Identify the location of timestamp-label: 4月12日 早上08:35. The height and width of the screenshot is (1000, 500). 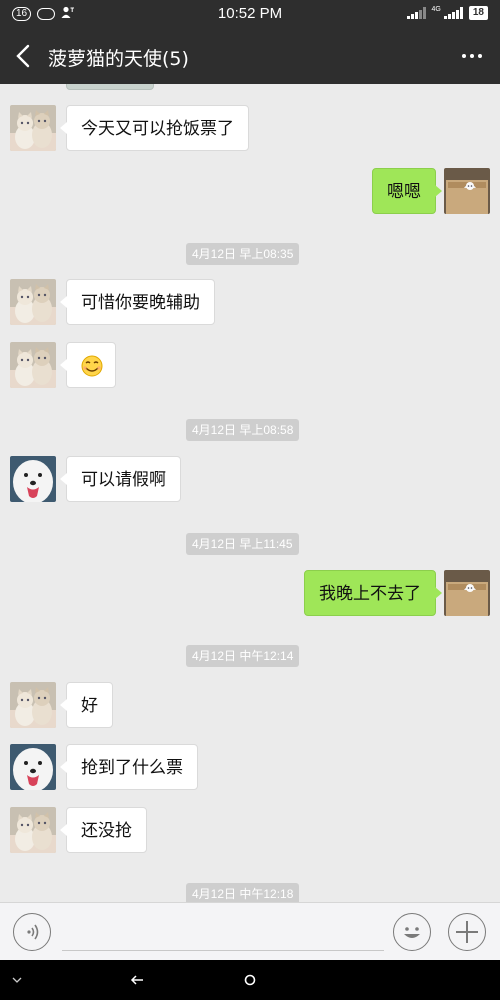
(243, 254).